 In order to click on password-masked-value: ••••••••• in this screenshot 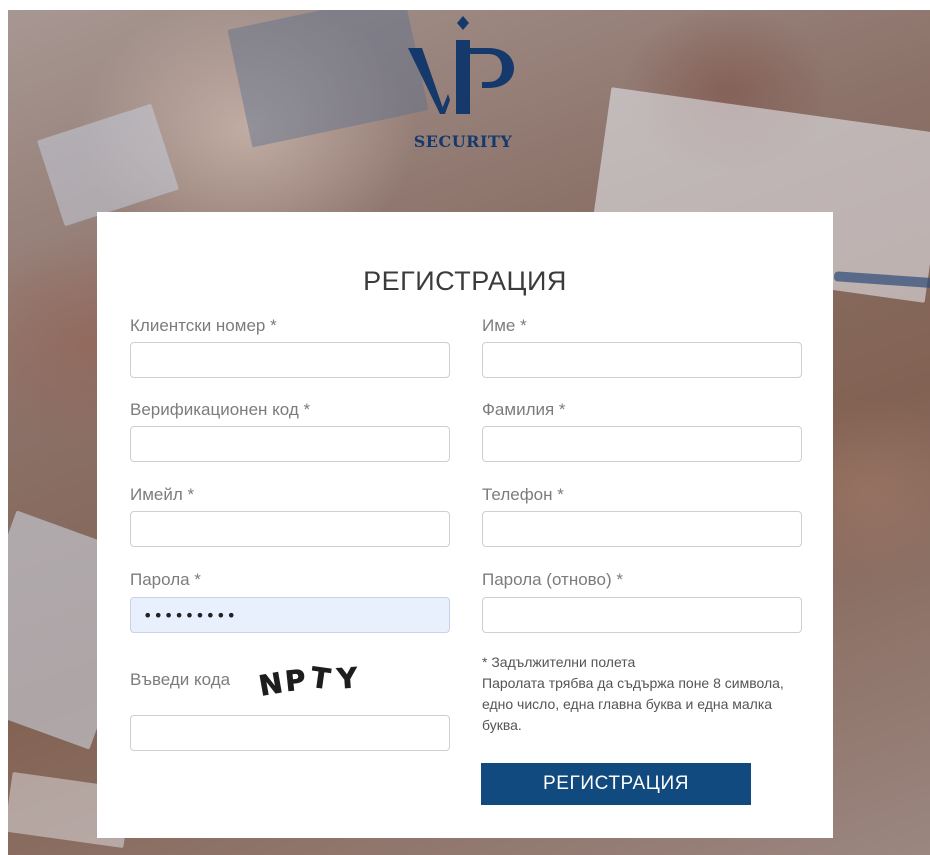, I will do `click(190, 615)`.